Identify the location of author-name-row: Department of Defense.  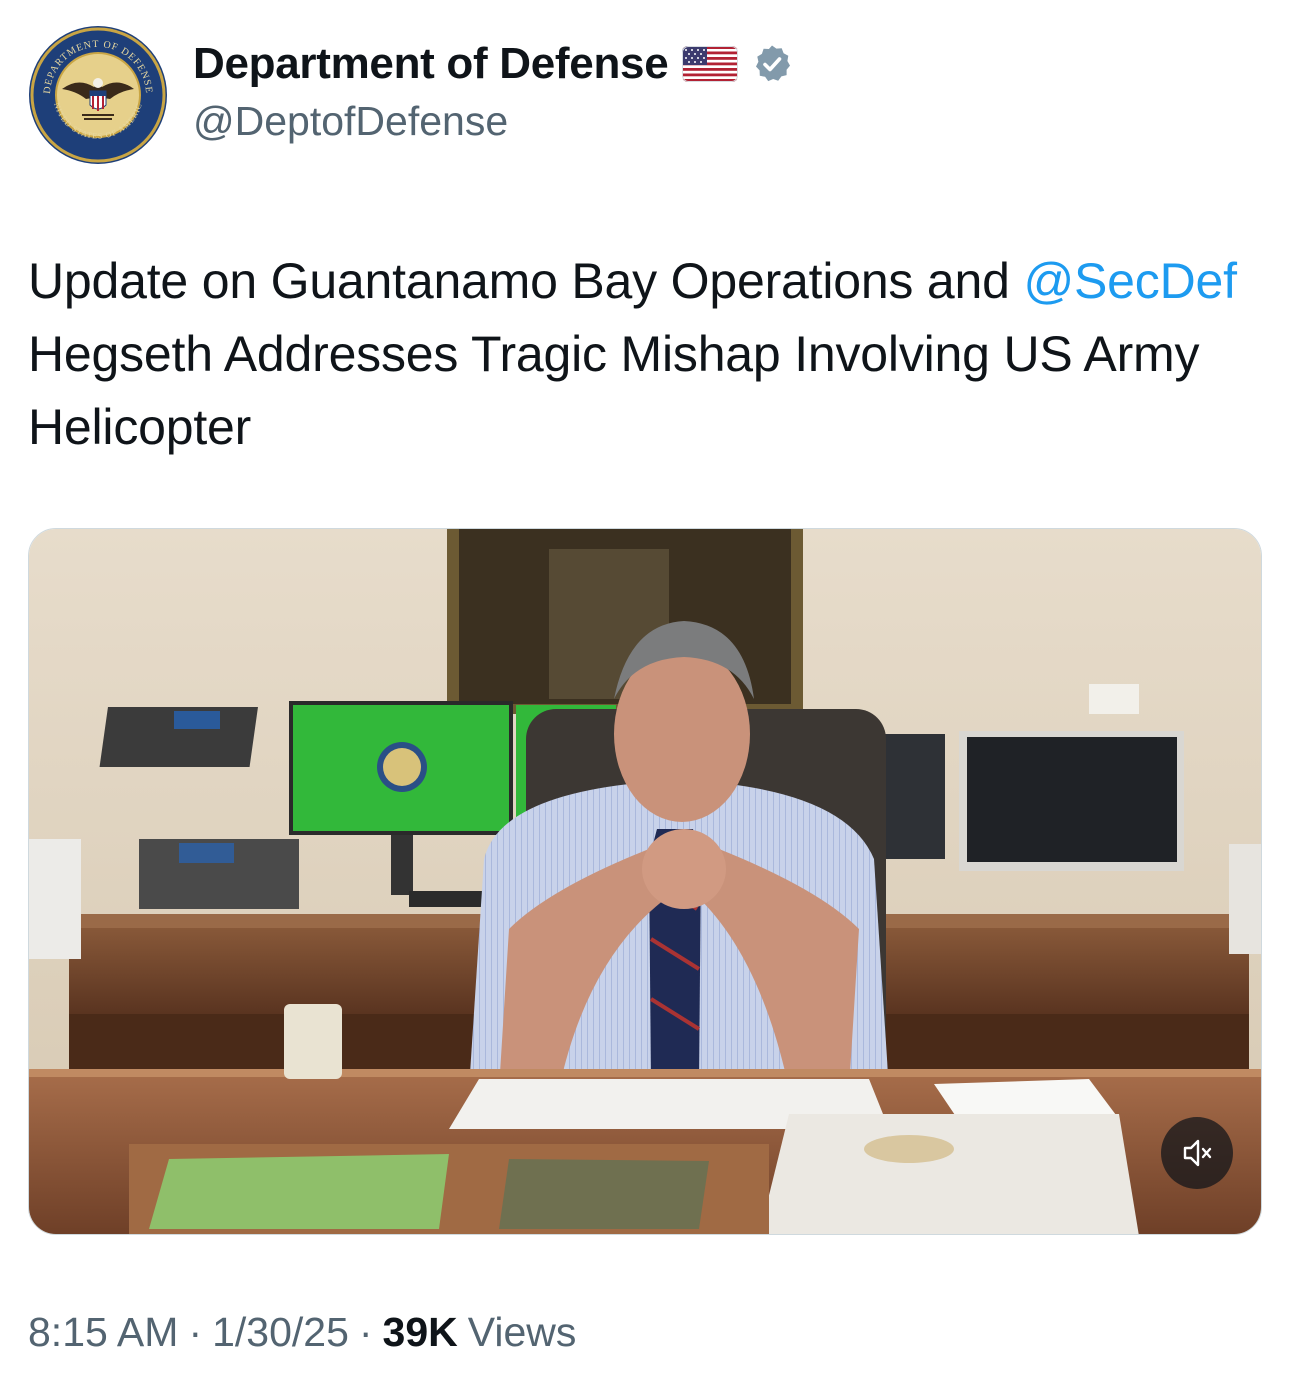
(492, 64).